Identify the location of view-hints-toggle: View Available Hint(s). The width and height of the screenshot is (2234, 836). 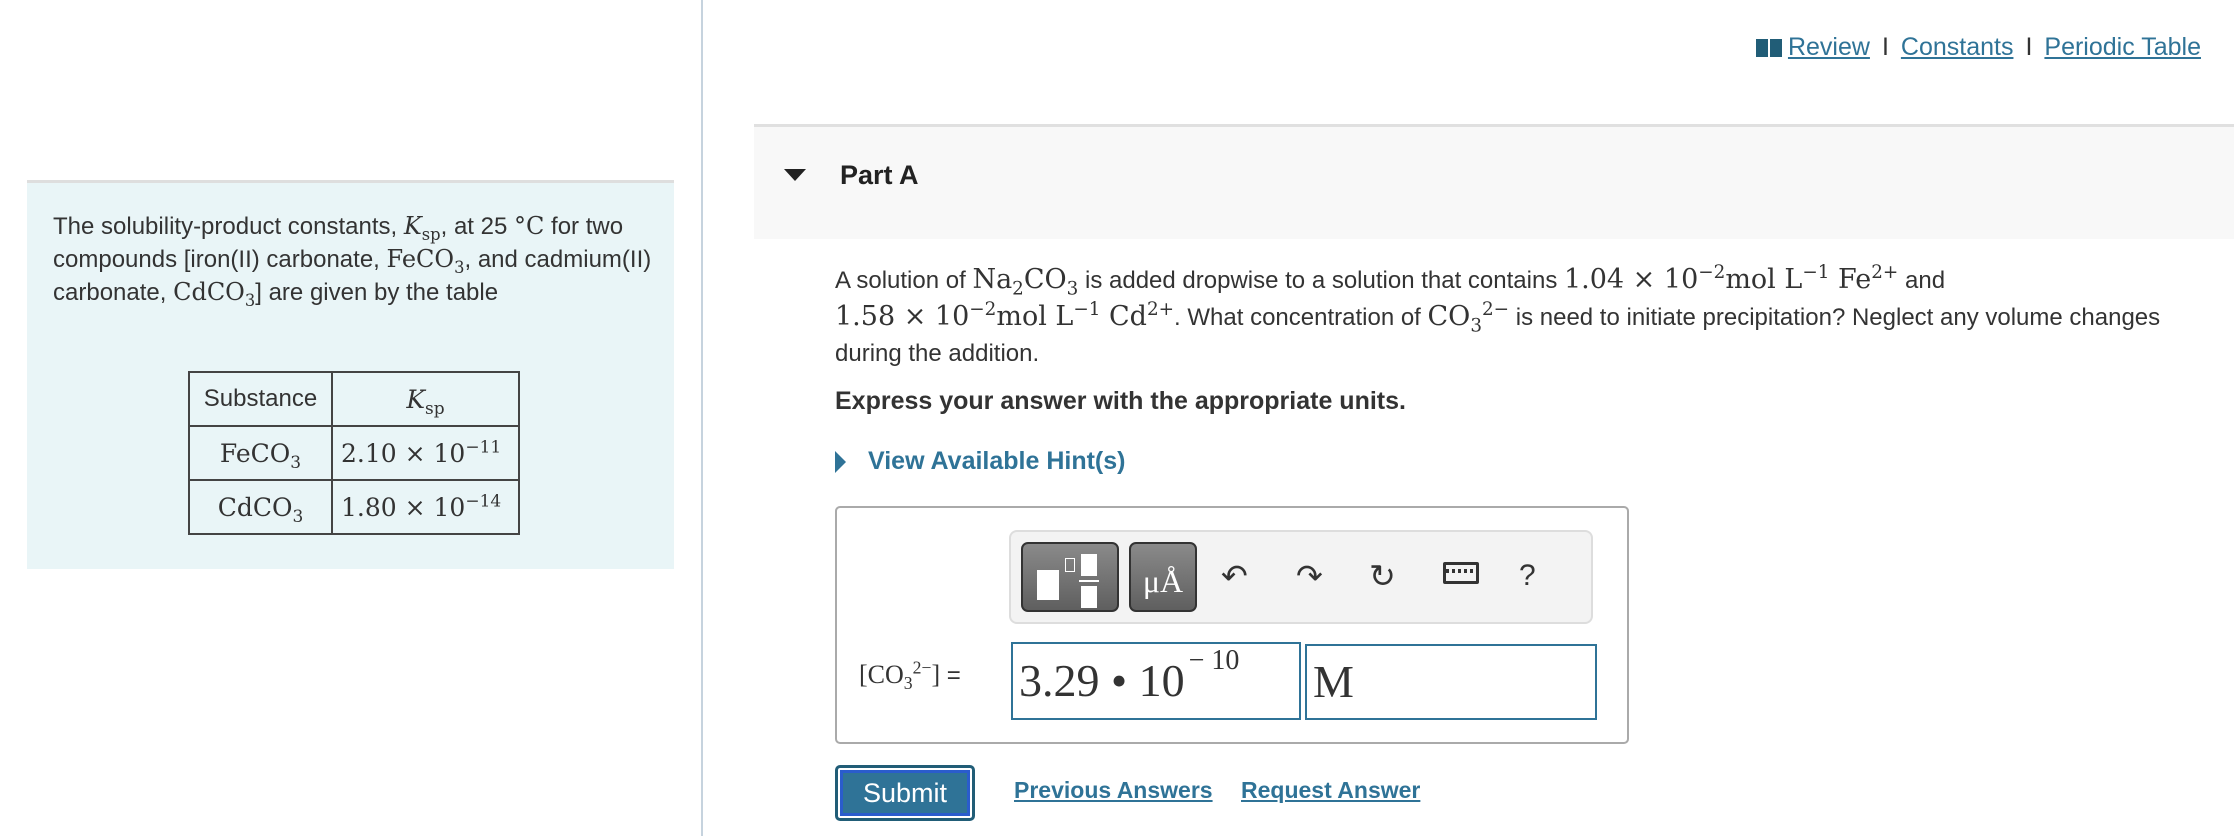
(980, 461).